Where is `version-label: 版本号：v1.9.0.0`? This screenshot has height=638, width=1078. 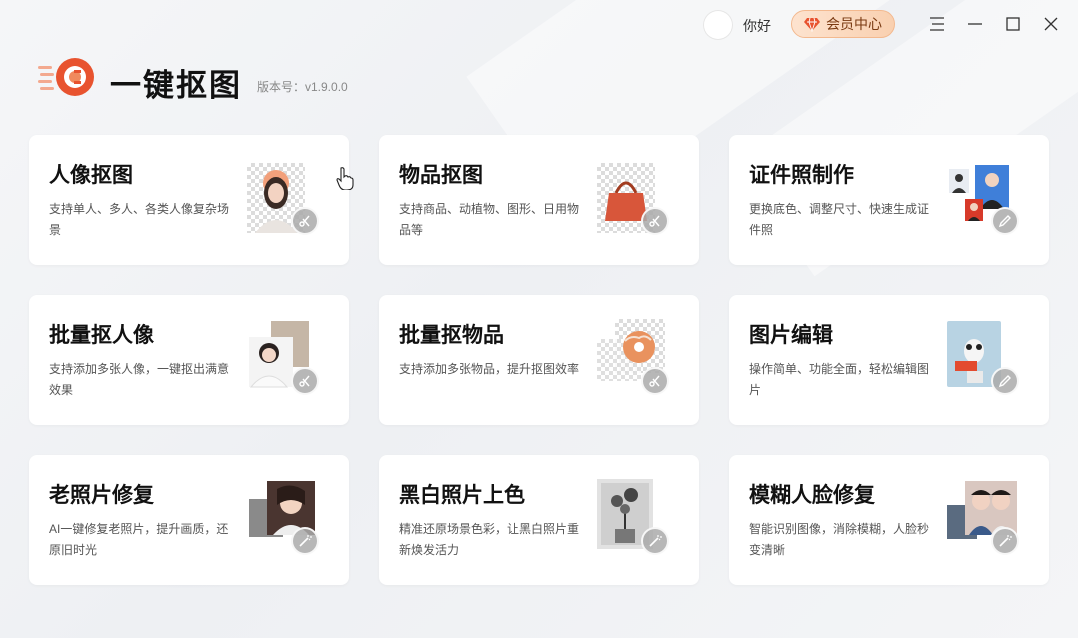
version-label: 版本号：v1.9.0.0 is located at coordinates (302, 86).